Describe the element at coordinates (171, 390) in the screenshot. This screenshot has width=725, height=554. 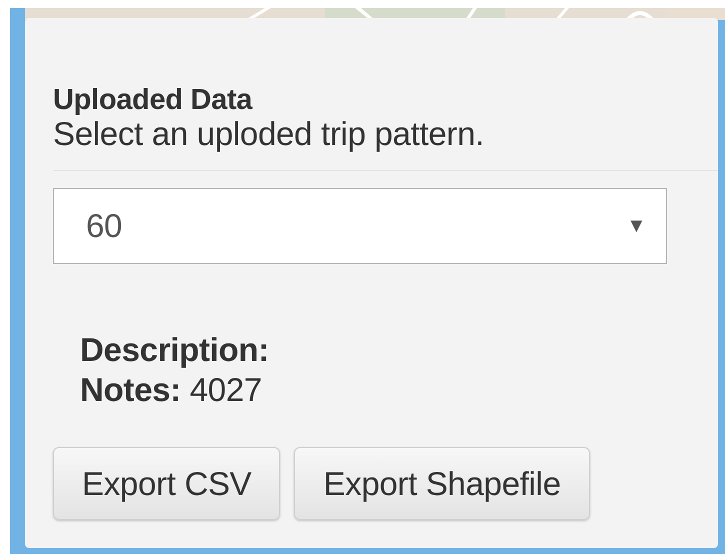
I see `detail-line: Notes: 4027` at that location.